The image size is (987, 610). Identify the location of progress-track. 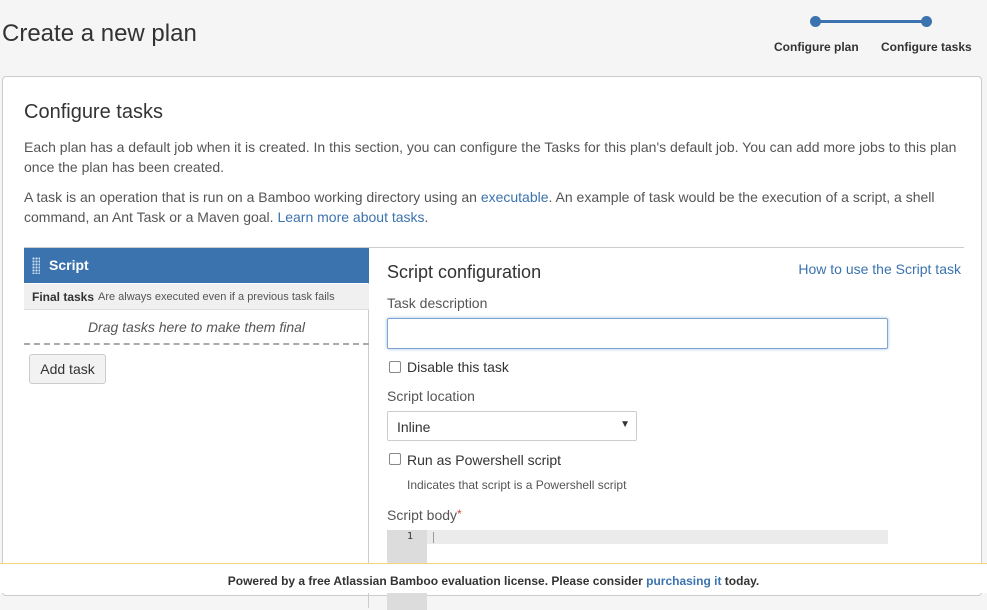
(870, 21).